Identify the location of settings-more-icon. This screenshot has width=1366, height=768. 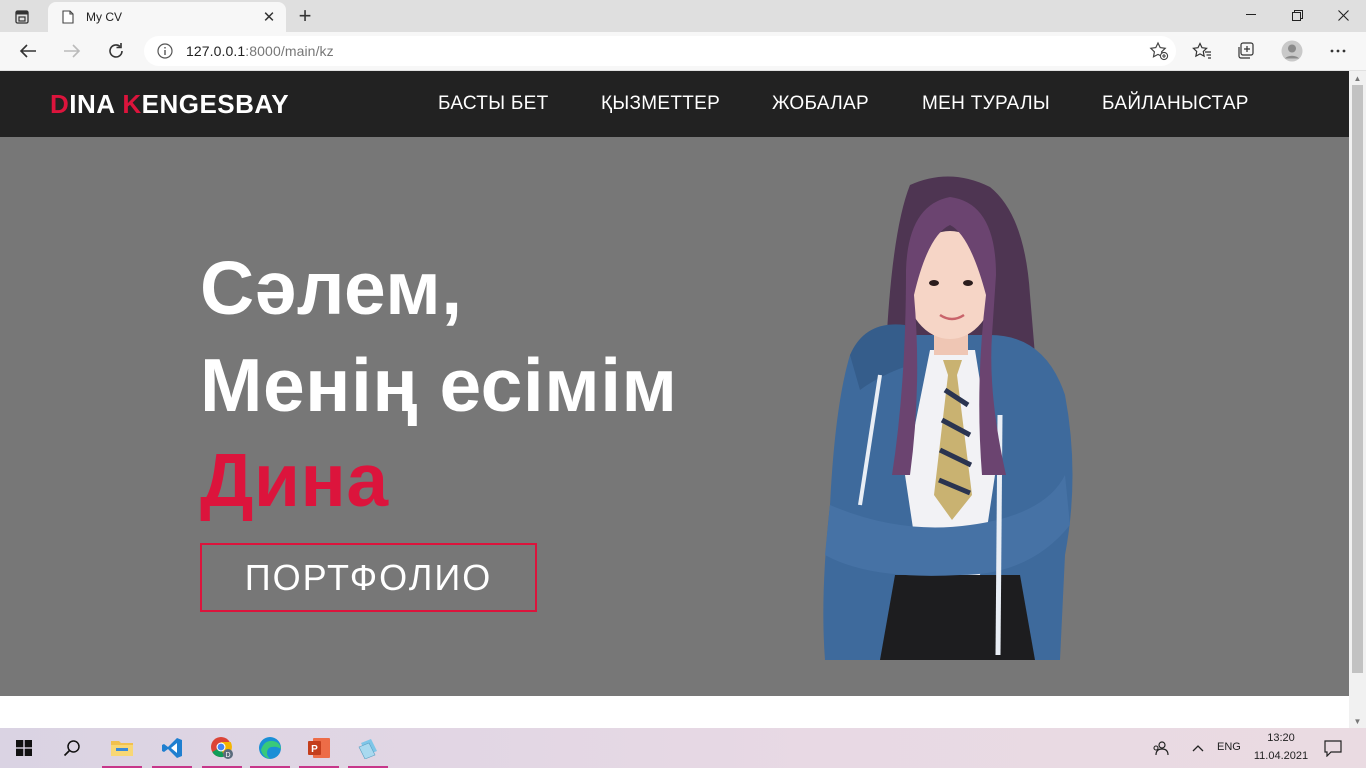
(1338, 51).